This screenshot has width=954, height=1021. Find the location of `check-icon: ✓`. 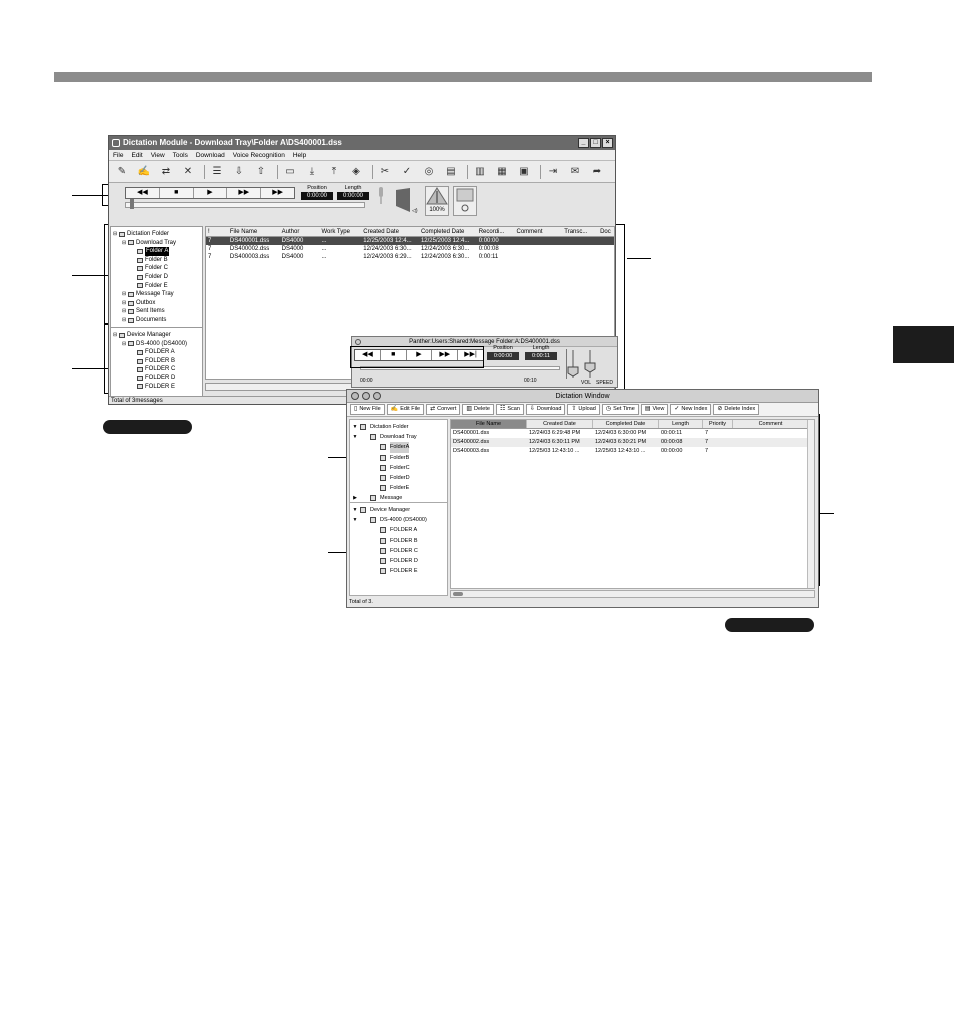

check-icon: ✓ is located at coordinates (407, 171).